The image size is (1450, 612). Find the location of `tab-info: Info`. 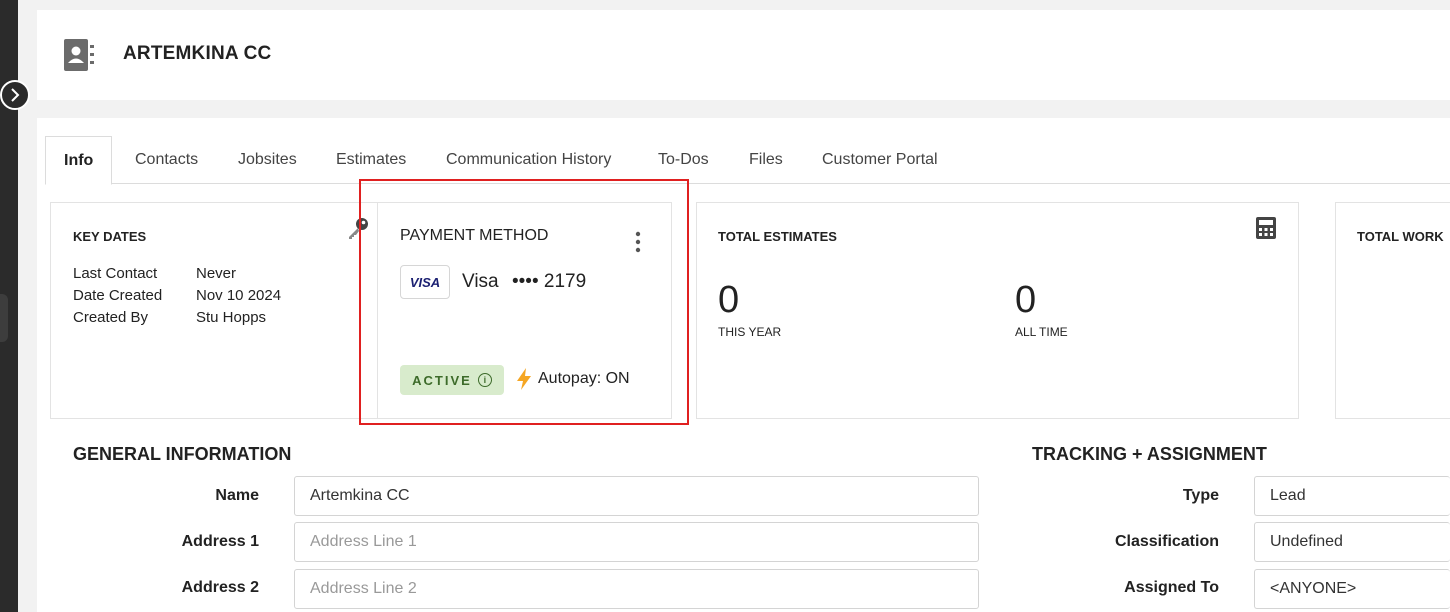

tab-info: Info is located at coordinates (79, 160).